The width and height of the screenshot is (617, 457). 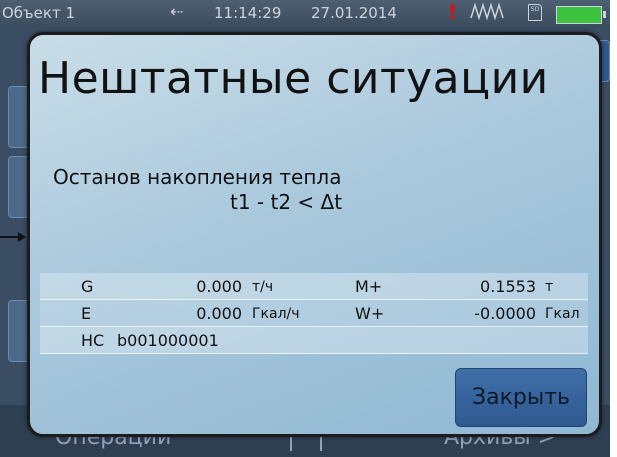 I want to click on clock-date: 27.01.2014, so click(x=354, y=13).